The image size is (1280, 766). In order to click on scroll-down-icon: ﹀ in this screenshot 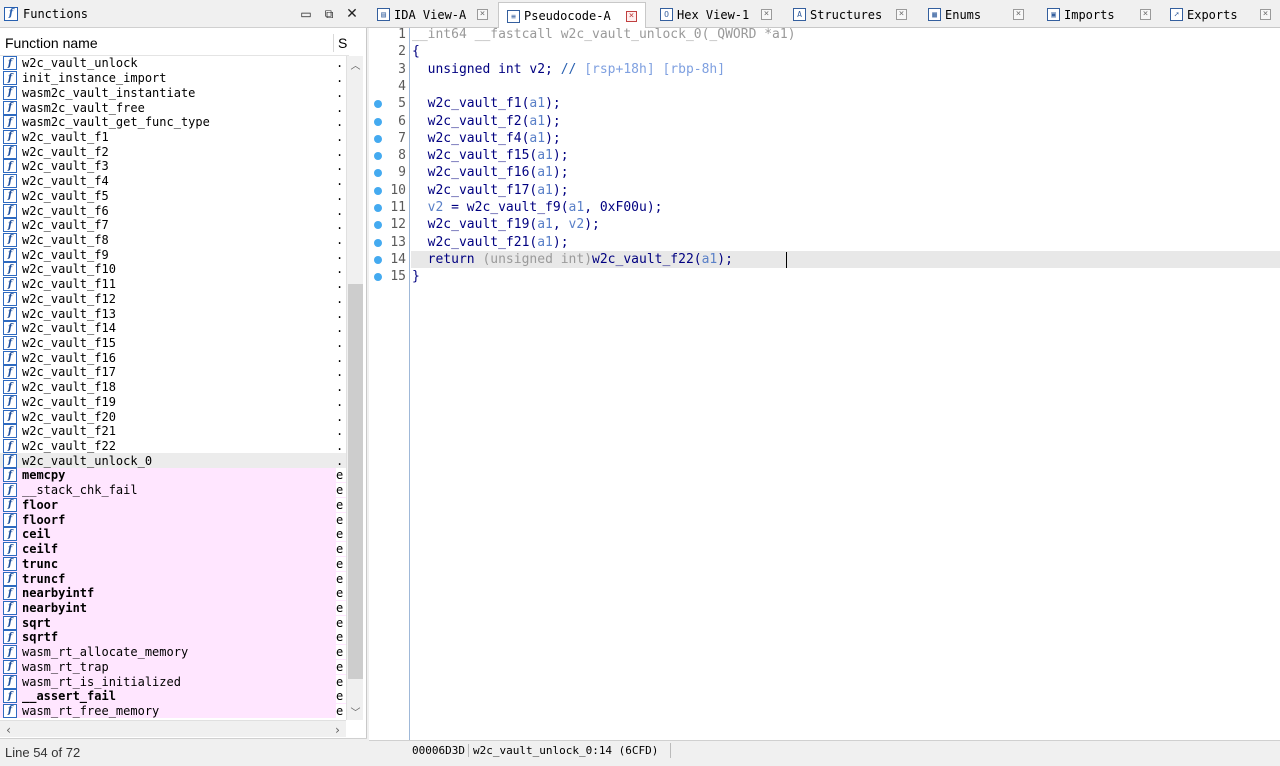, I will do `click(355, 711)`.